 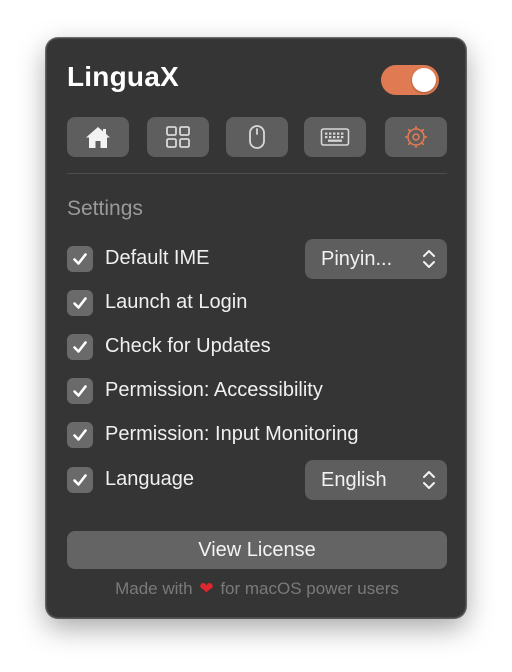 I want to click on tab-grid, so click(x=178, y=137).